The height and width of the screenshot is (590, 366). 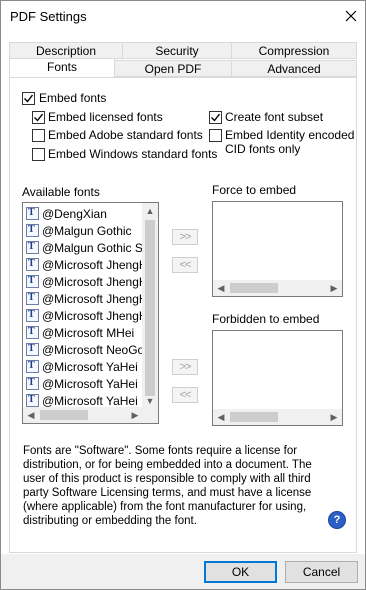 What do you see at coordinates (92, 383) in the screenshot?
I see `list-item: T @Microsoft YaHei Light` at bounding box center [92, 383].